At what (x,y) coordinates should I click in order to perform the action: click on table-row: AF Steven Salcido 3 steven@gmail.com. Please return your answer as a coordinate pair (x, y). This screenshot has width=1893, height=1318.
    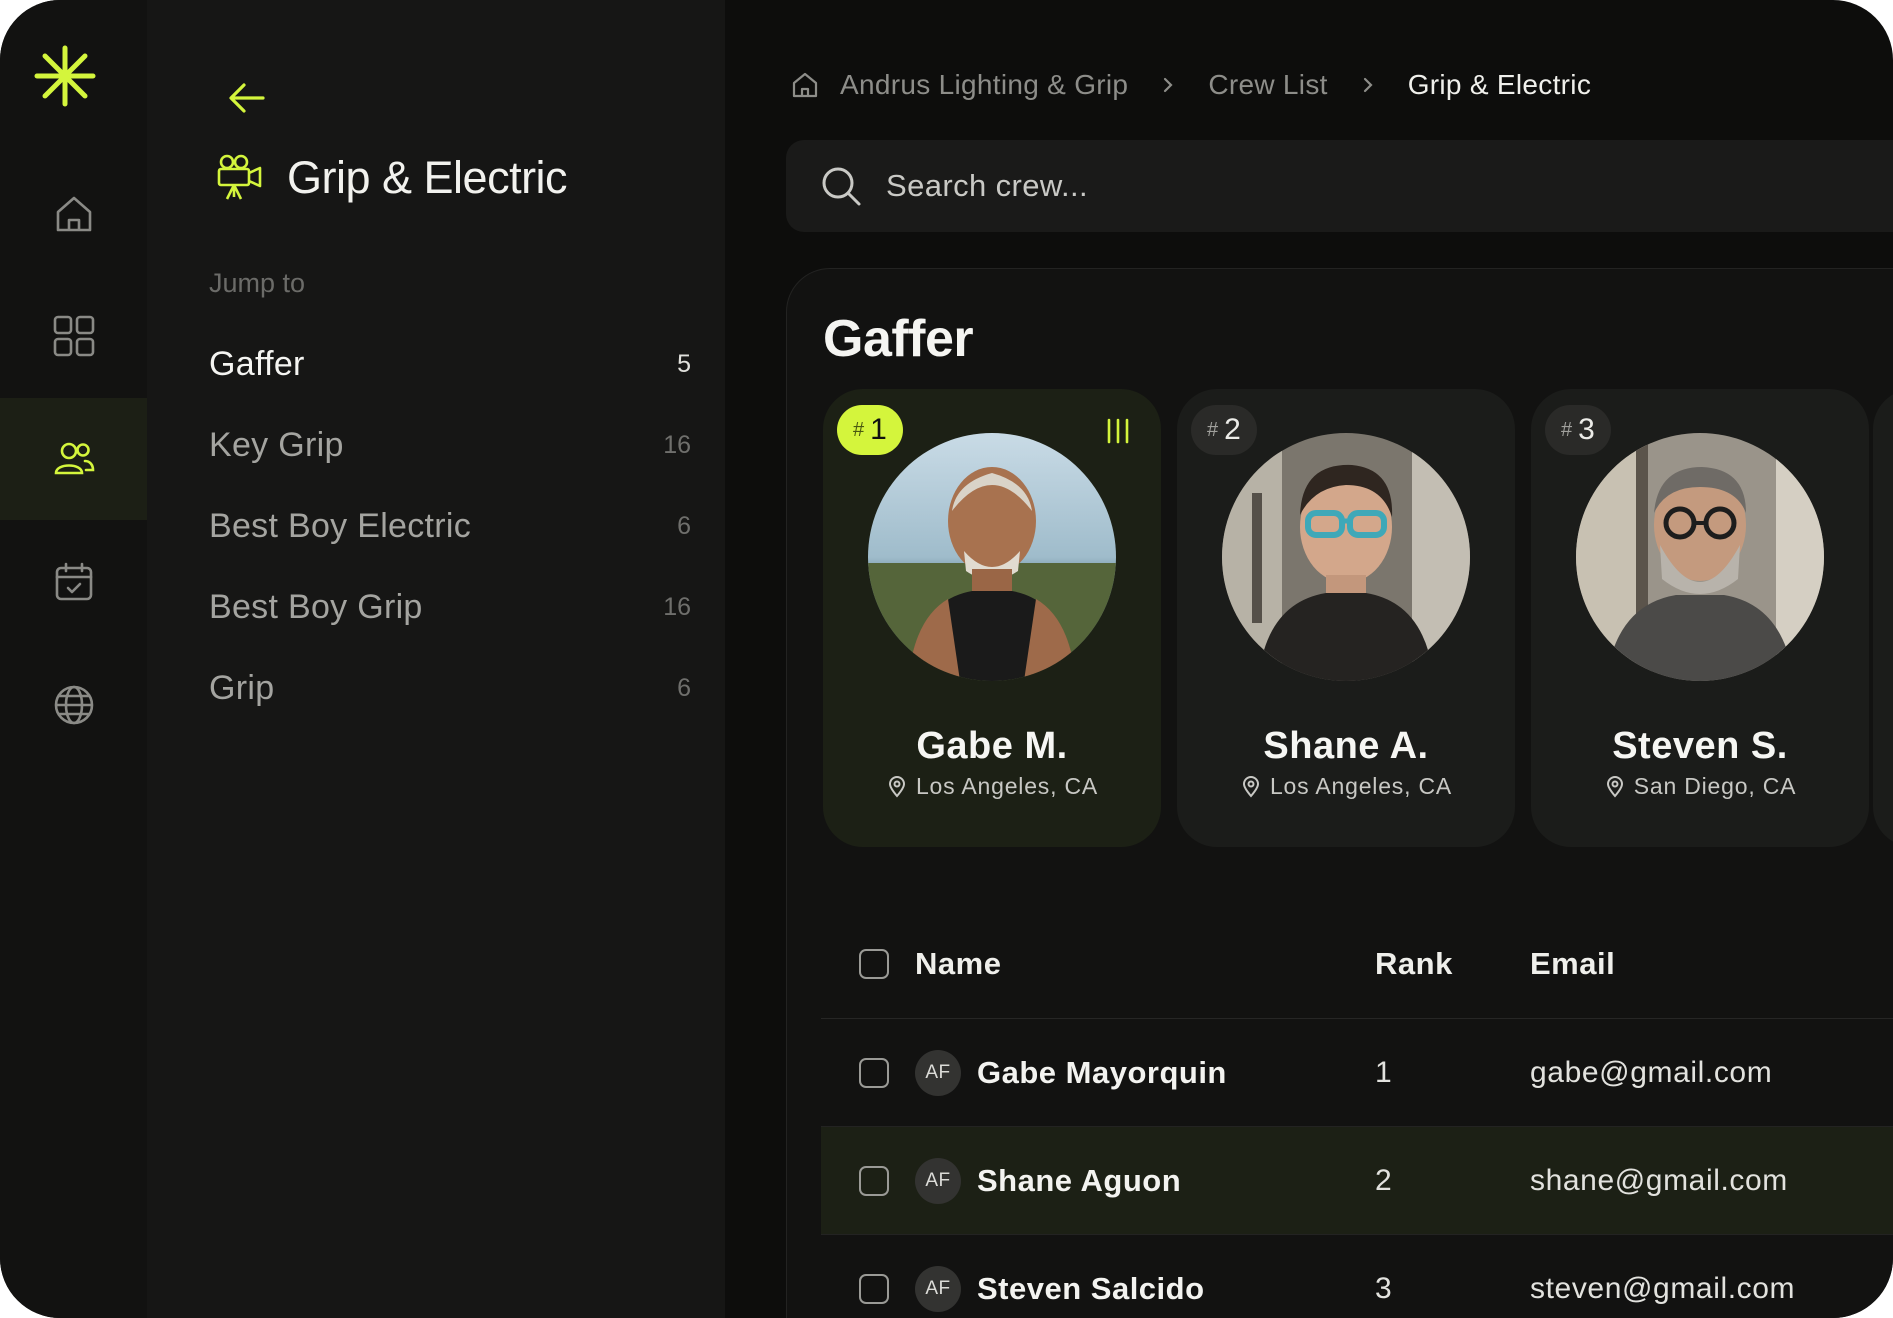
    Looking at the image, I should click on (1357, 1276).